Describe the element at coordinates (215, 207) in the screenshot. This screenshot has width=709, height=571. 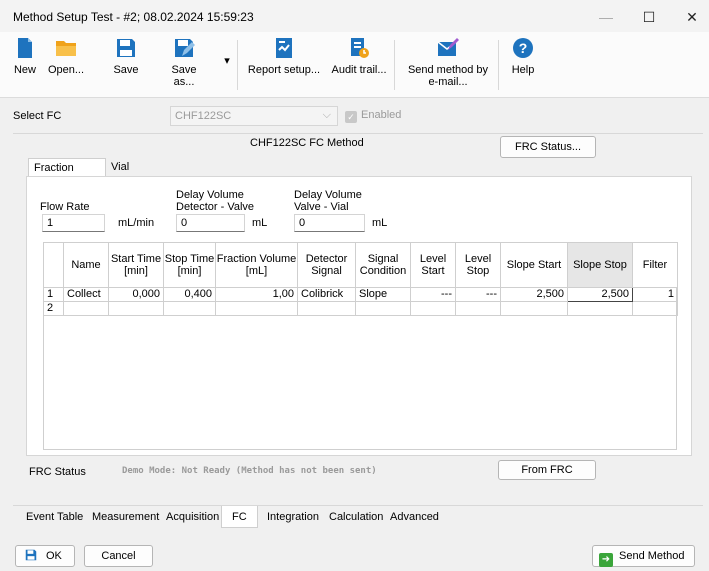
I see `delay-dv-label-2: Detector - Valve` at that location.